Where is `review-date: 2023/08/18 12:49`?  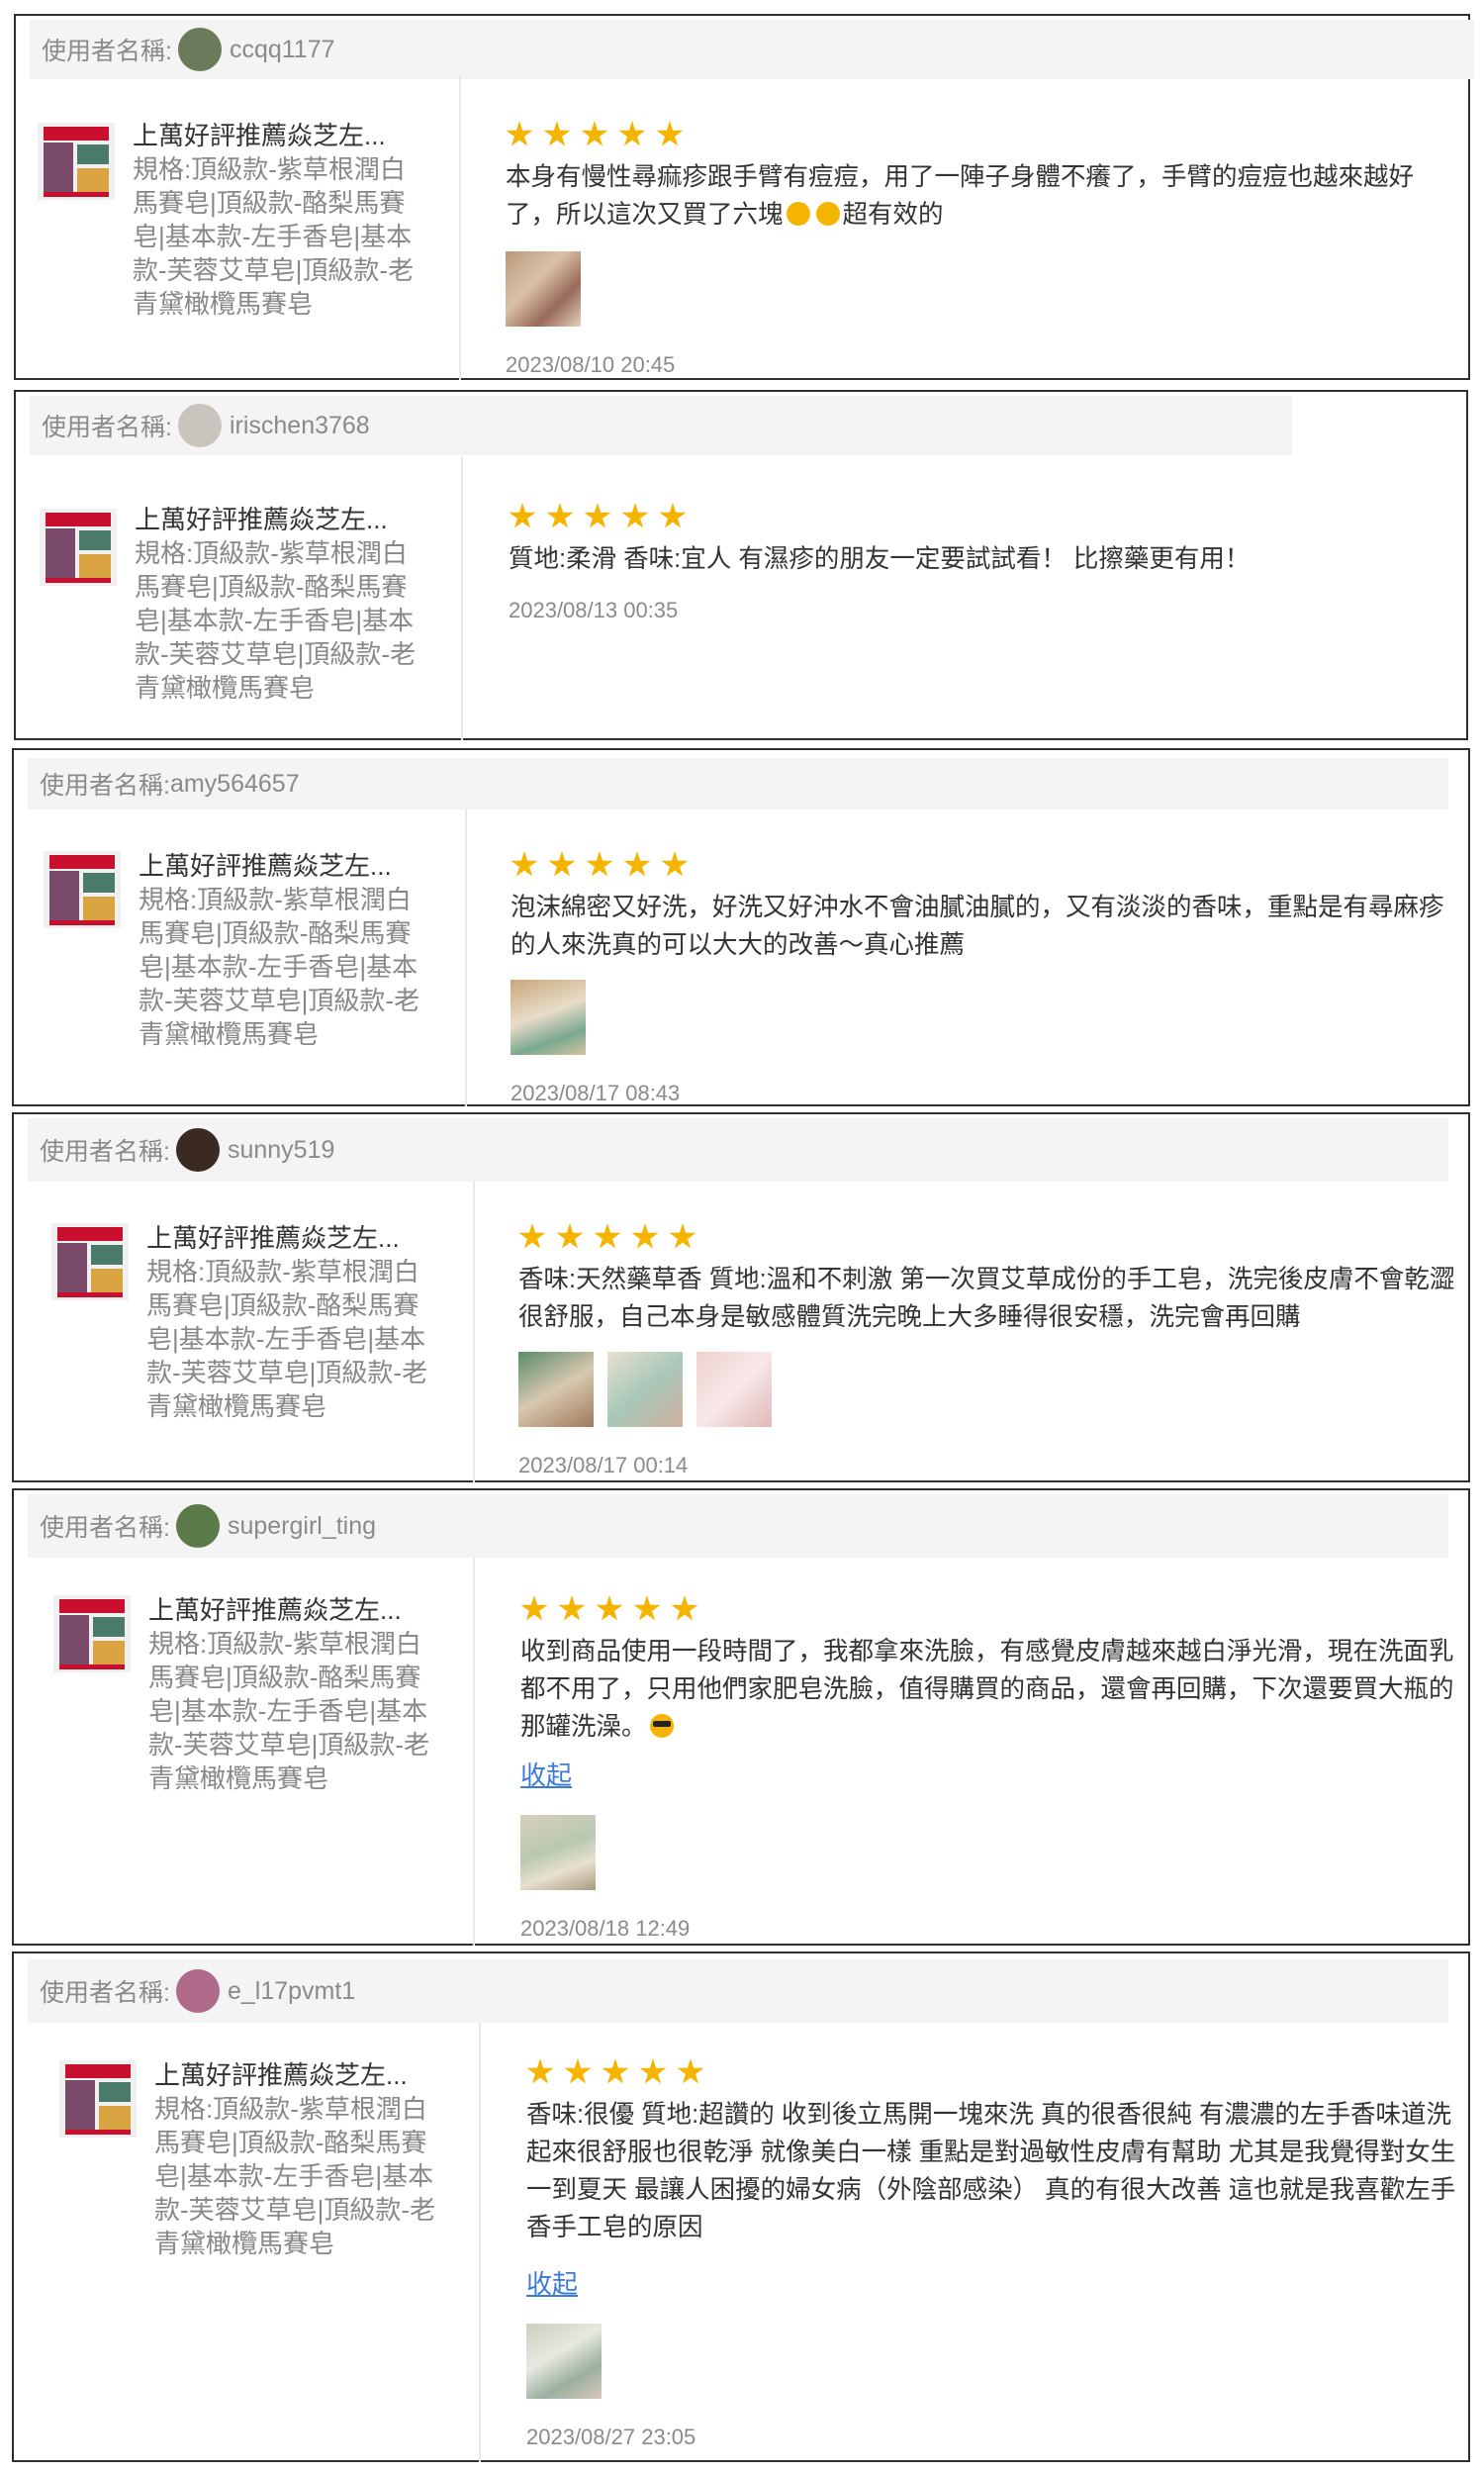
review-date: 2023/08/18 12:49 is located at coordinates (605, 1929).